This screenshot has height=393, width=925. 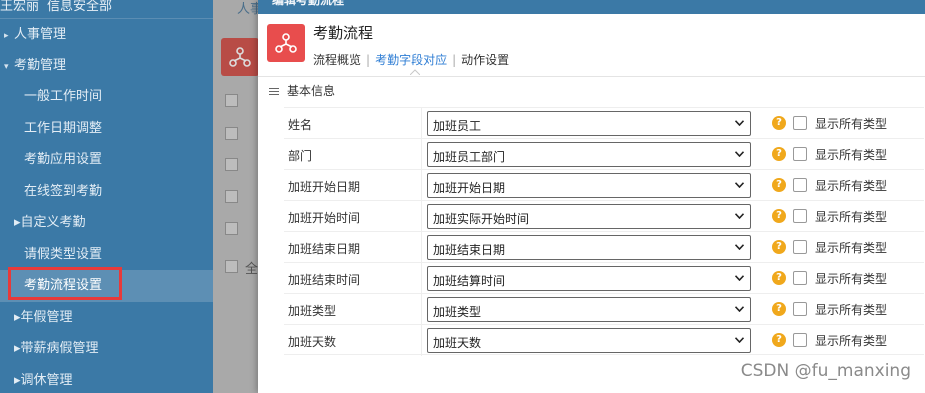 I want to click on field-select: 加班员工部门, so click(x=589, y=154).